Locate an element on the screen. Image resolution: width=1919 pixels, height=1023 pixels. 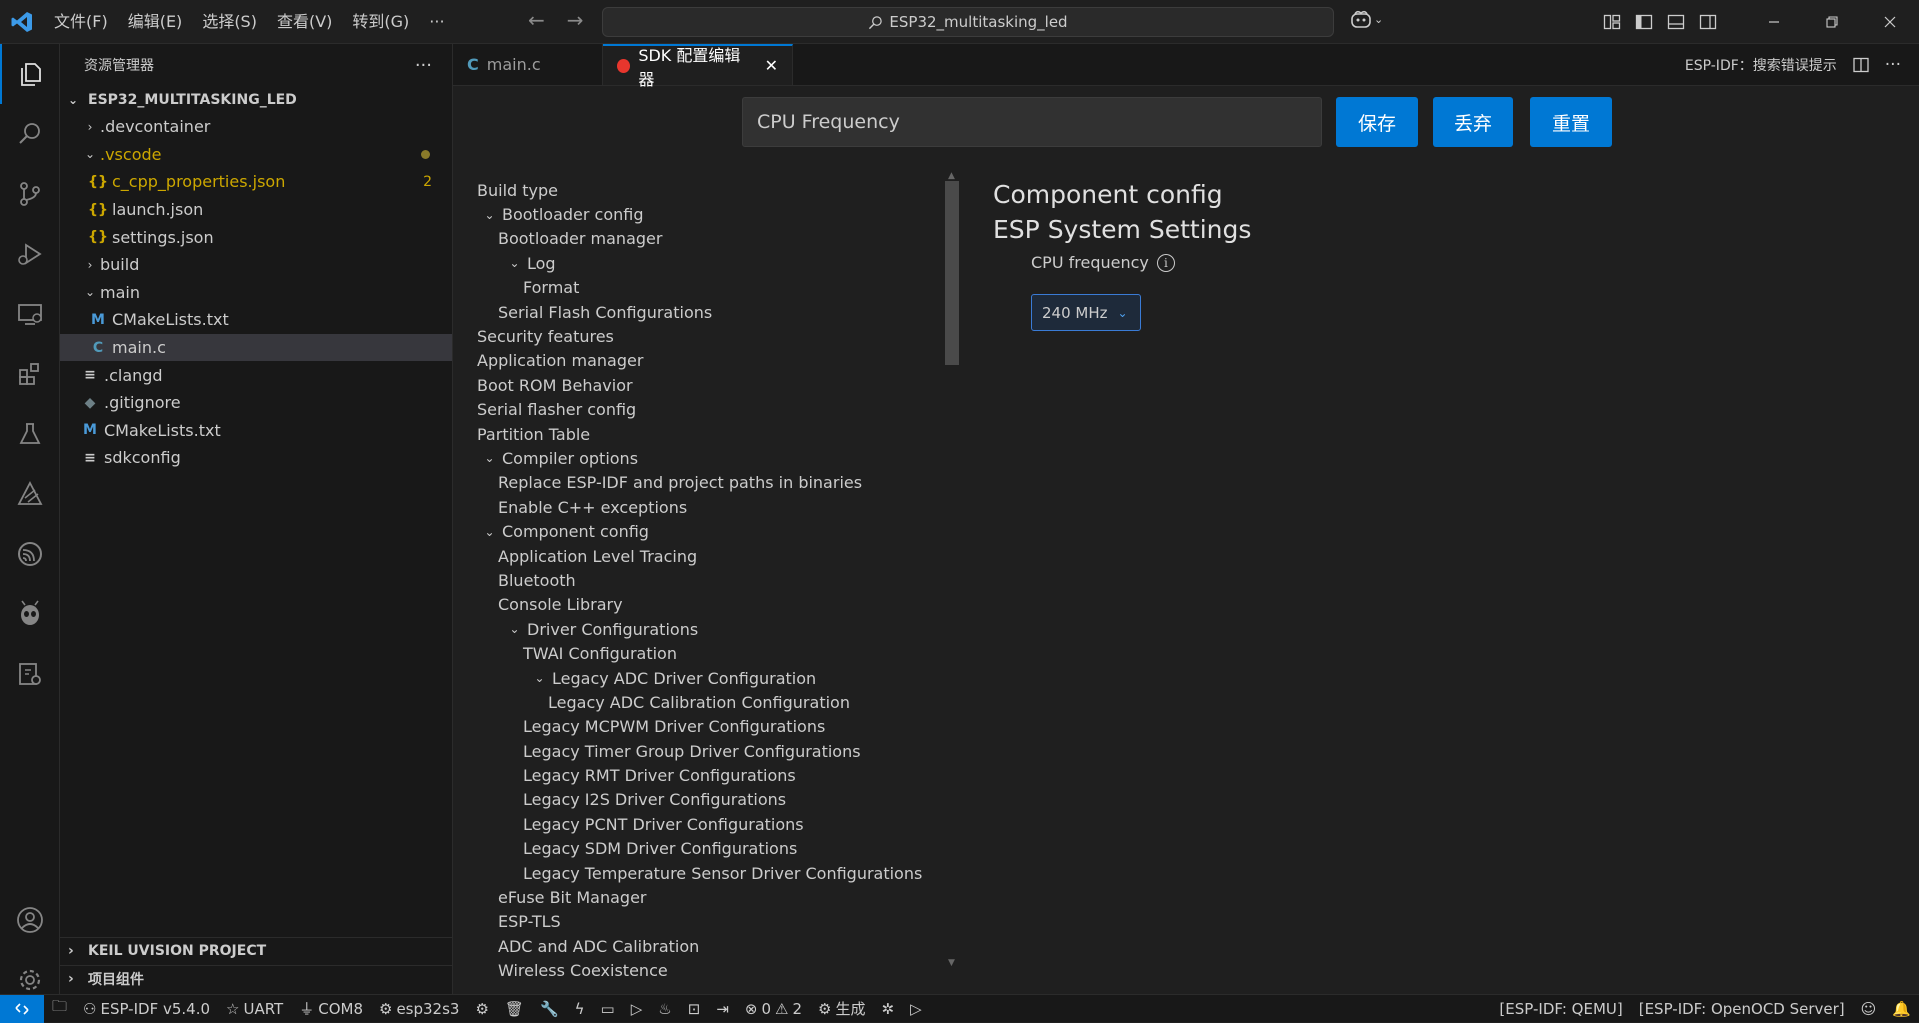
config-tree-item: Legacy PCNT Driver Configurations is located at coordinates (692, 824).